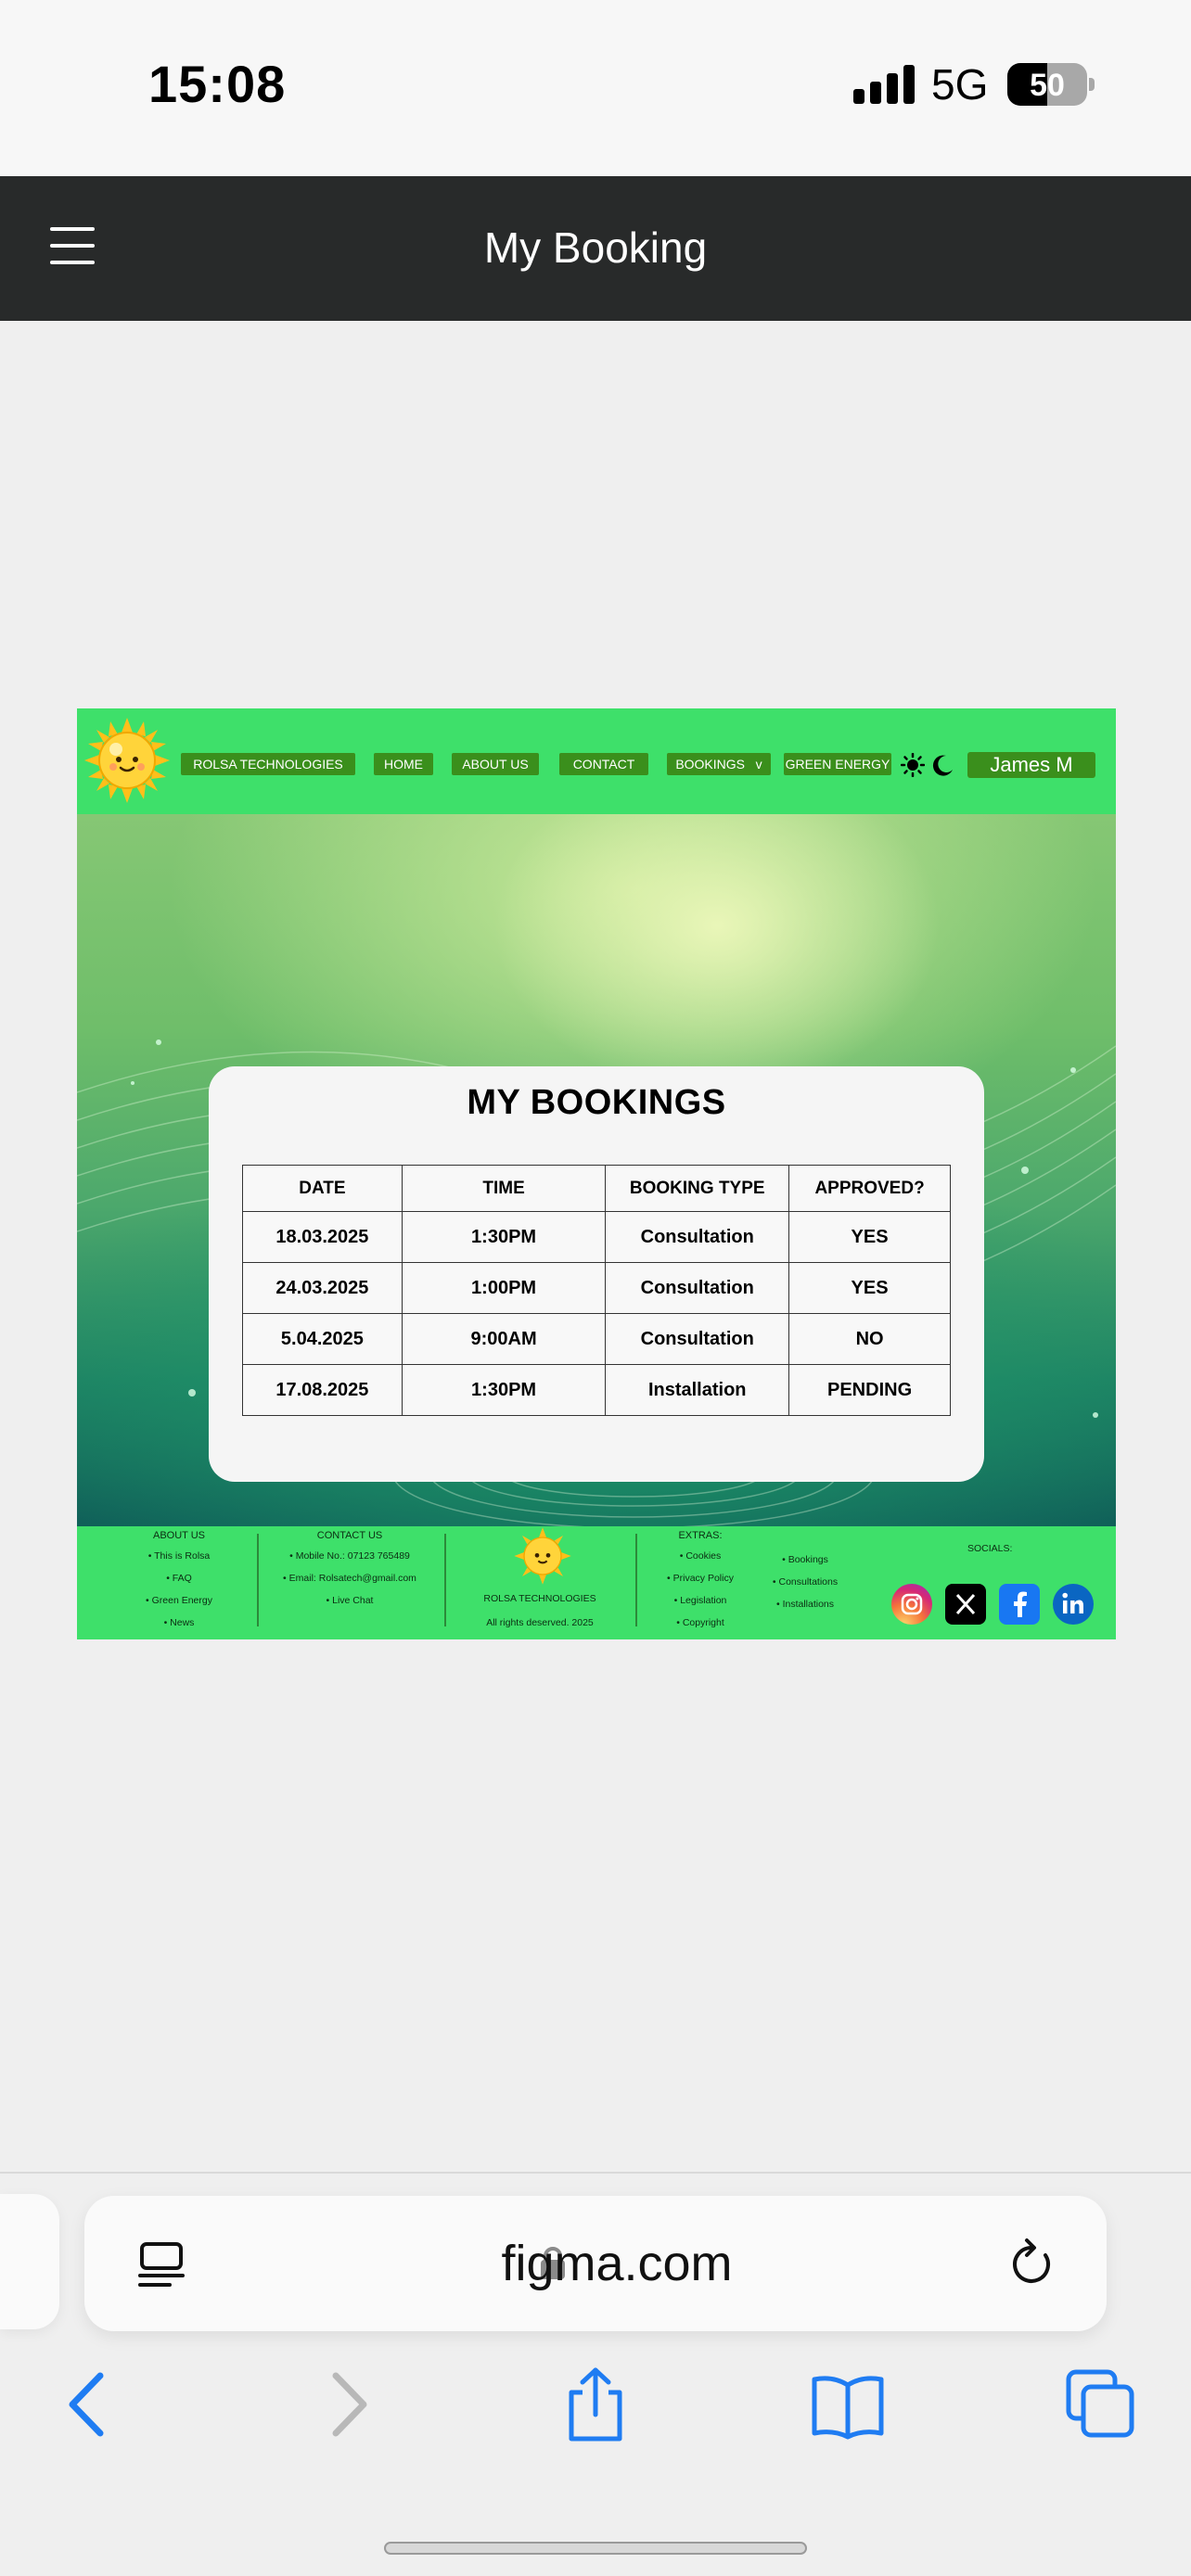 This screenshot has height=2576, width=1191. I want to click on signal-icon, so click(884, 84).